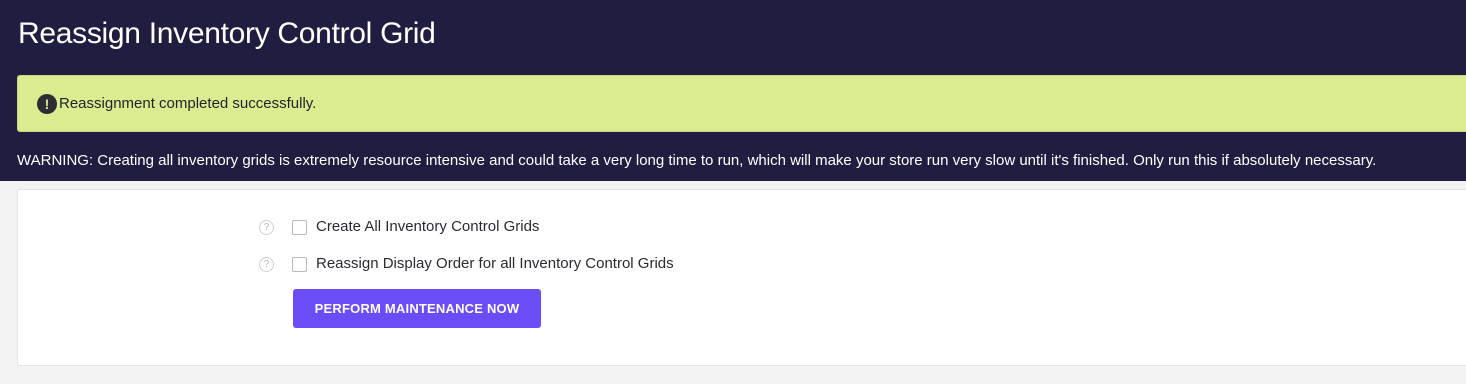  I want to click on alert-message: Reassignment completed successfully., so click(188, 103).